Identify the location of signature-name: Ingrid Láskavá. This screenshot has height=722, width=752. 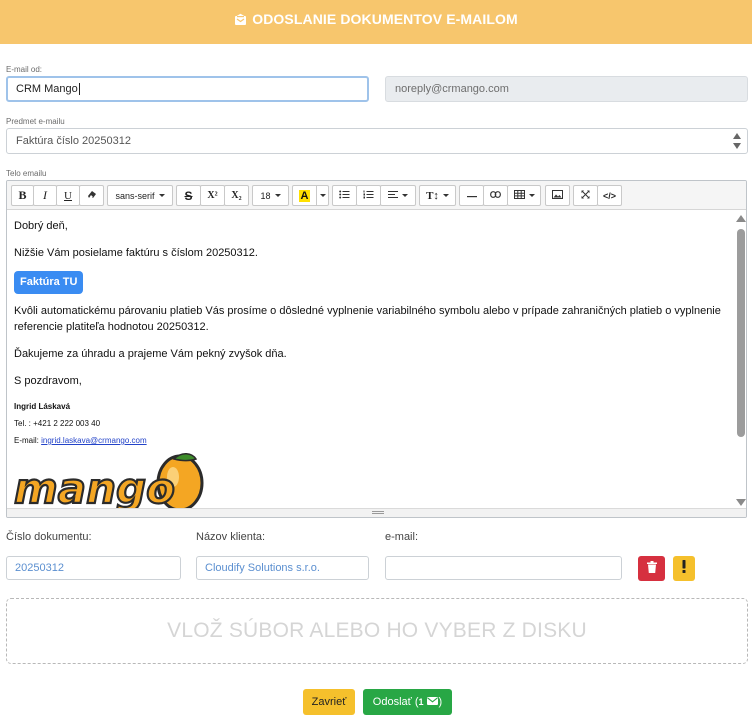
(42, 406).